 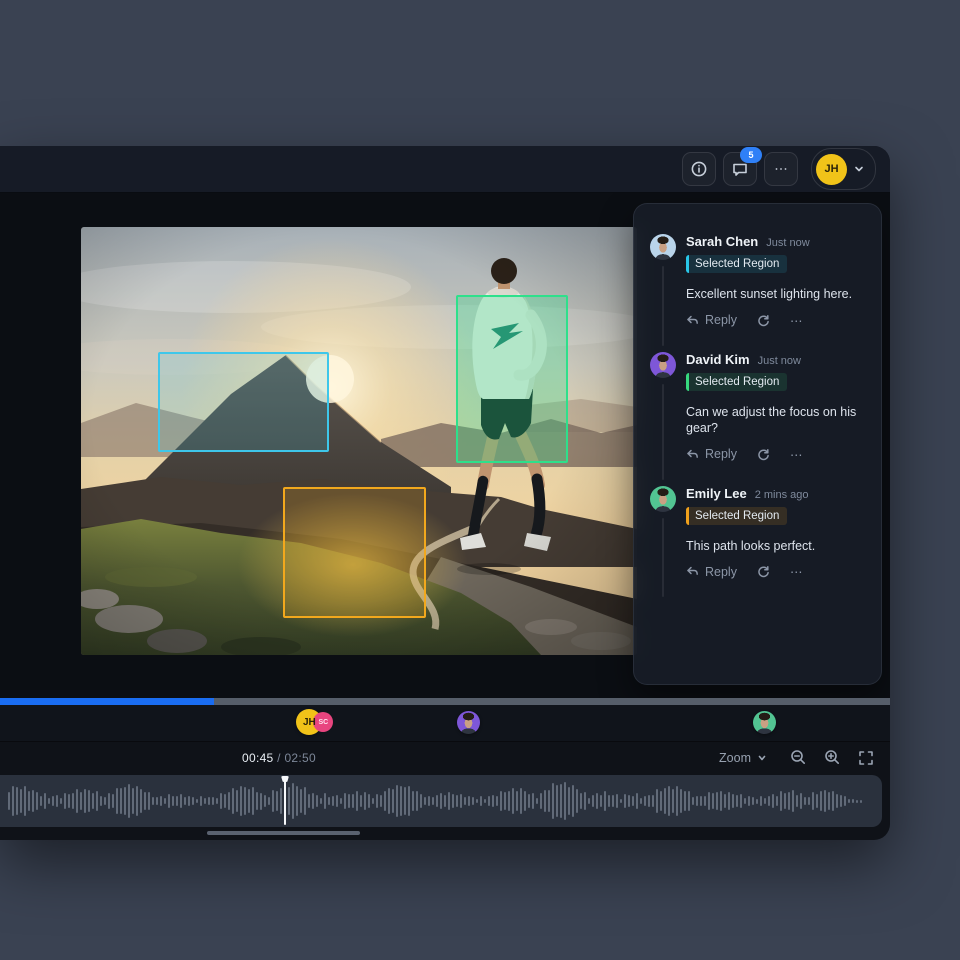 I want to click on region-runner, so click(x=512, y=379).